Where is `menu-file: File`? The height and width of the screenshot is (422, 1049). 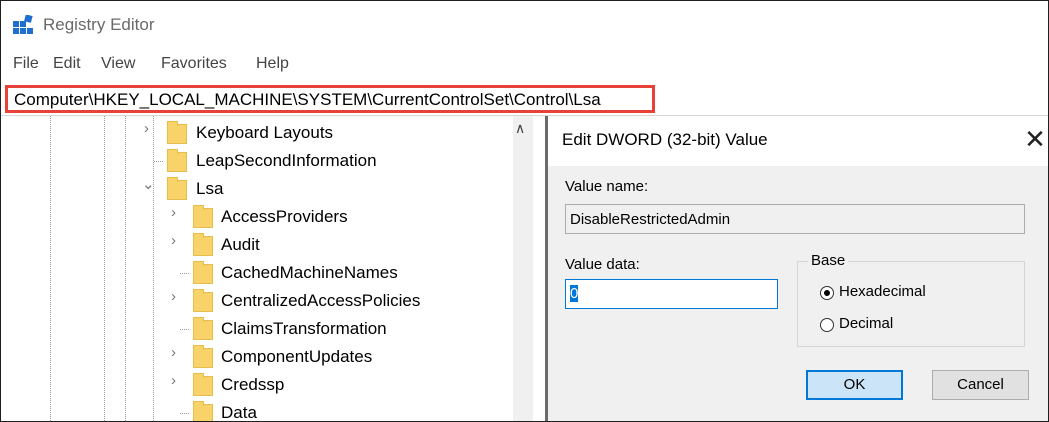
menu-file: File is located at coordinates (26, 64).